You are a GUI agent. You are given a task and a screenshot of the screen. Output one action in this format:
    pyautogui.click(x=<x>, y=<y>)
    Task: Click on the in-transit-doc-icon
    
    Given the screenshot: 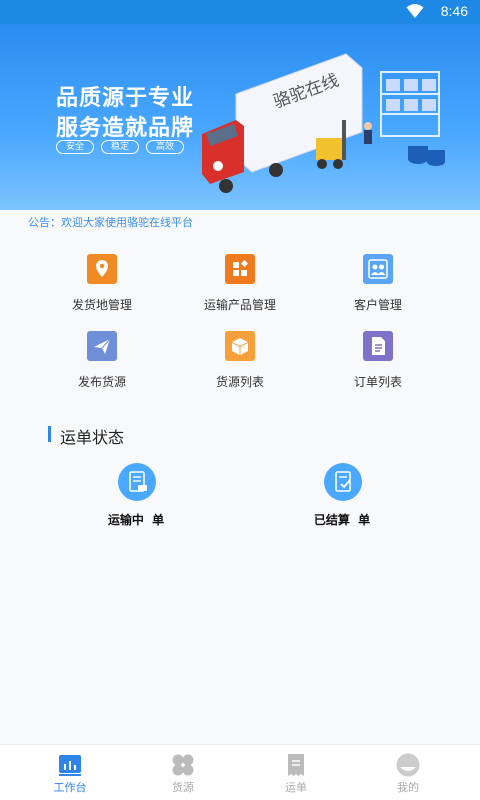 What is the action you would take?
    pyautogui.click(x=137, y=482)
    